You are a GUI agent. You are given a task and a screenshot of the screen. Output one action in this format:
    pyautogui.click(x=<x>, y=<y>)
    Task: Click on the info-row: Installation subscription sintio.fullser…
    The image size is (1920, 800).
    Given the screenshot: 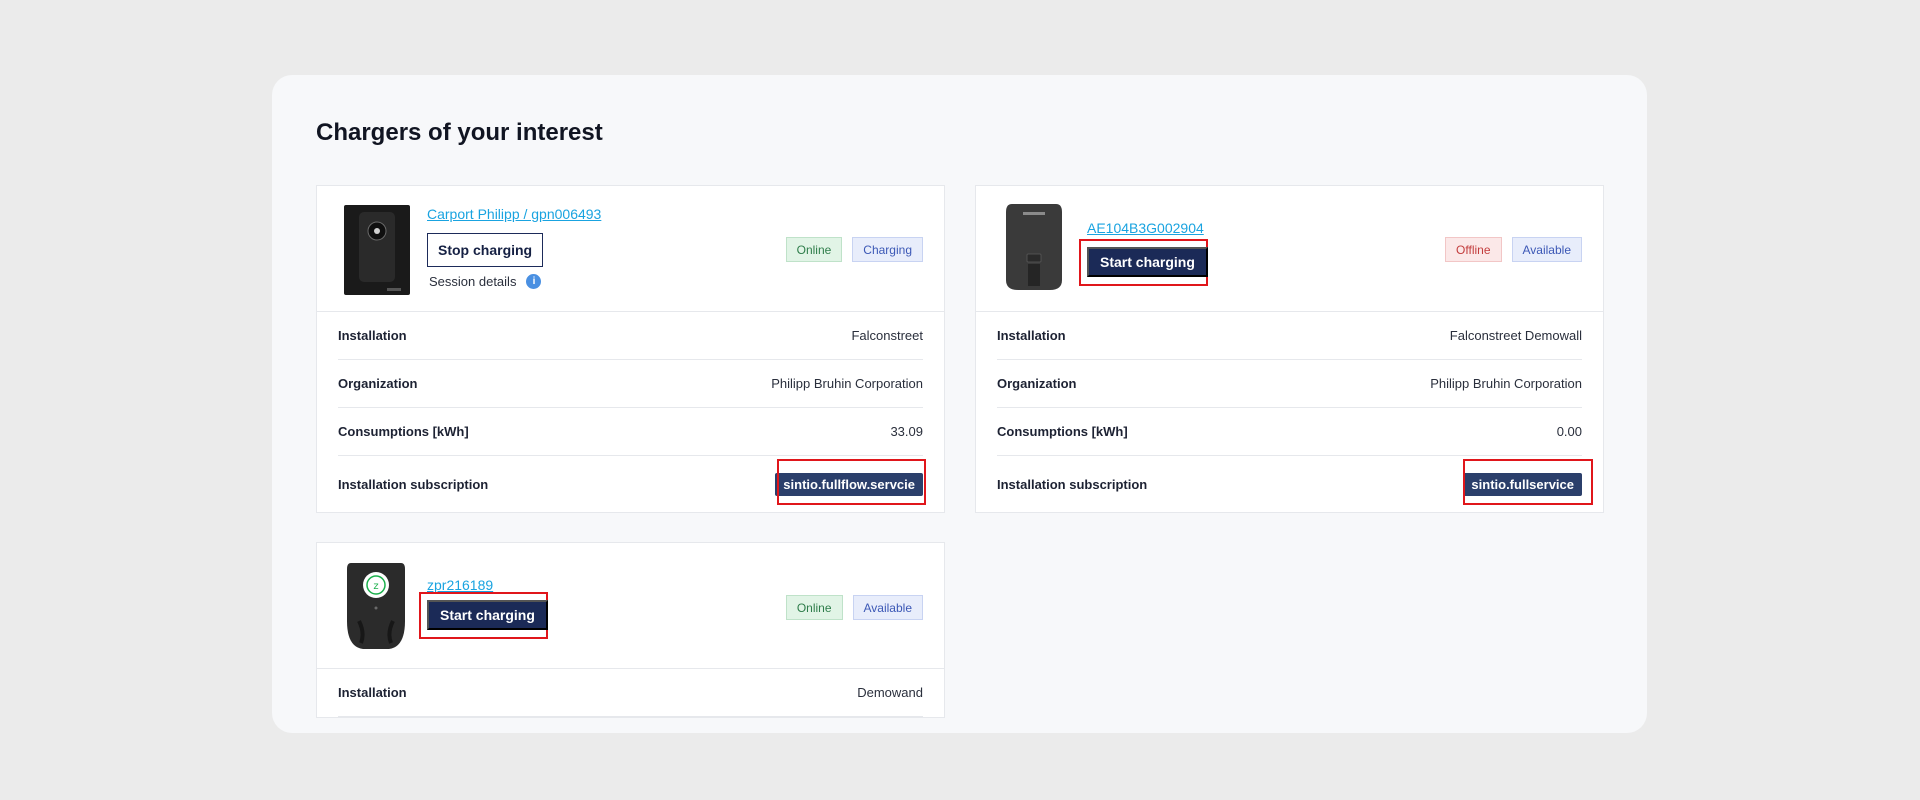 What is the action you would take?
    pyautogui.click(x=1295, y=484)
    